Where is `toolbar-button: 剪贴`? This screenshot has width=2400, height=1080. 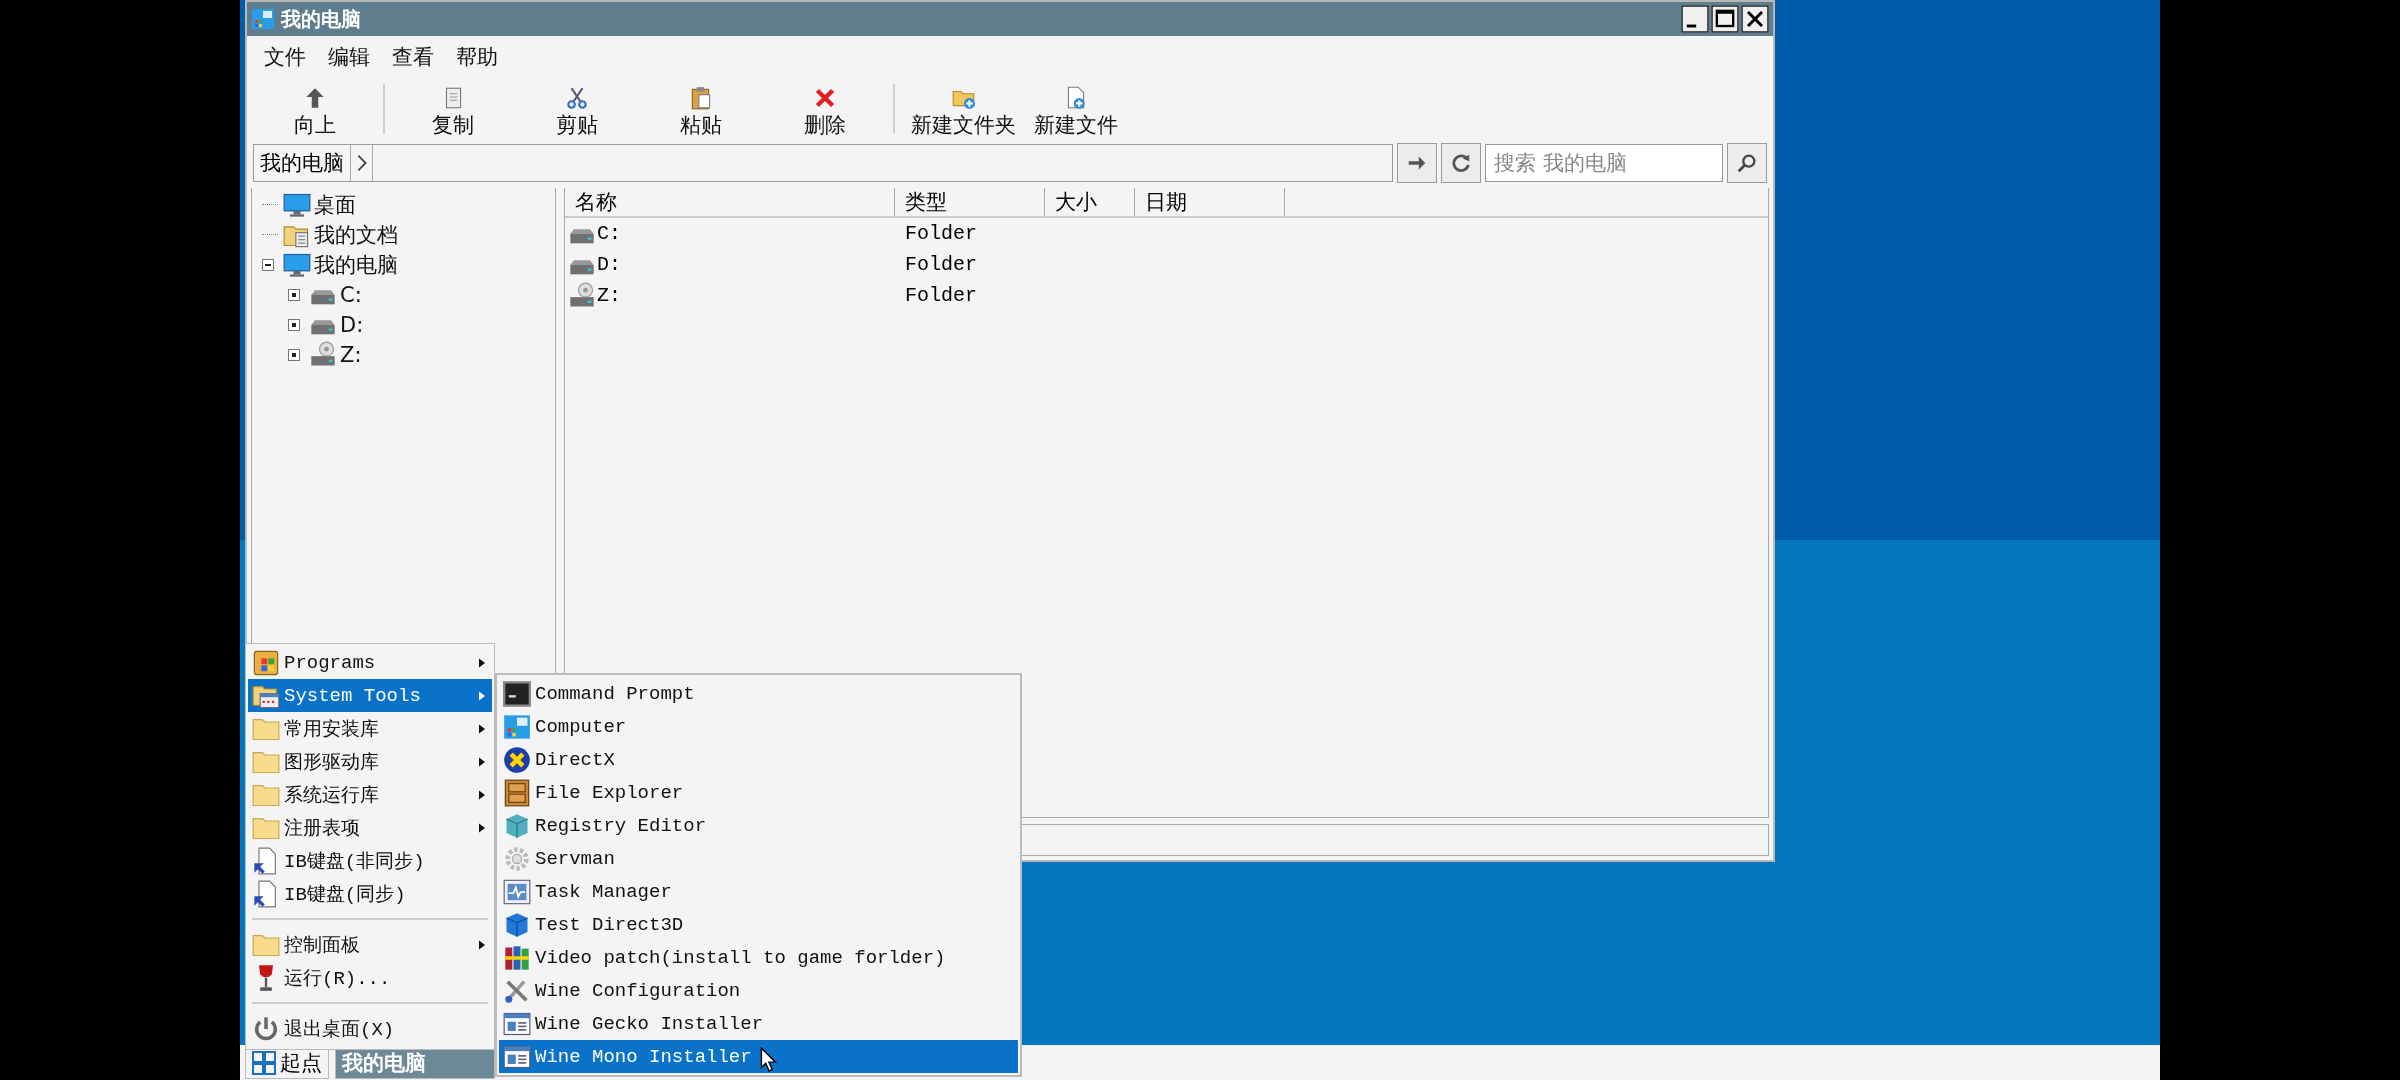 toolbar-button: 剪贴 is located at coordinates (577, 109).